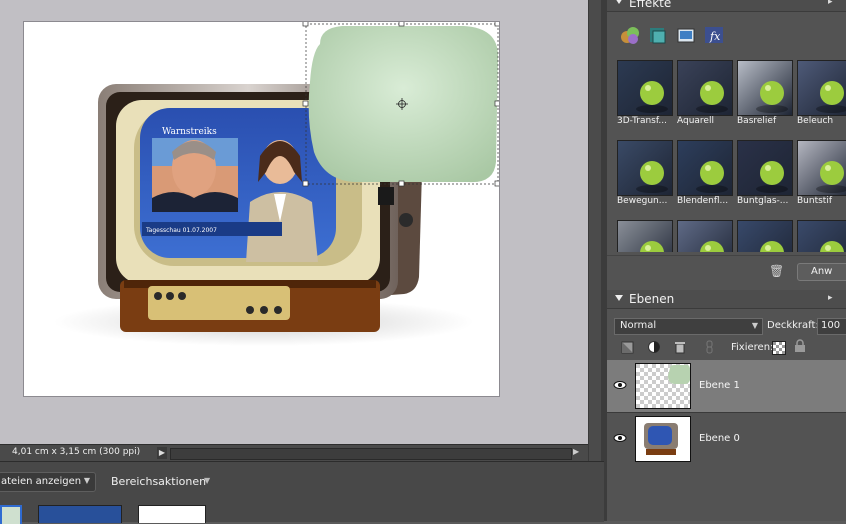 This screenshot has width=846, height=524. I want to click on layer-name: Ebene 1, so click(719, 385).